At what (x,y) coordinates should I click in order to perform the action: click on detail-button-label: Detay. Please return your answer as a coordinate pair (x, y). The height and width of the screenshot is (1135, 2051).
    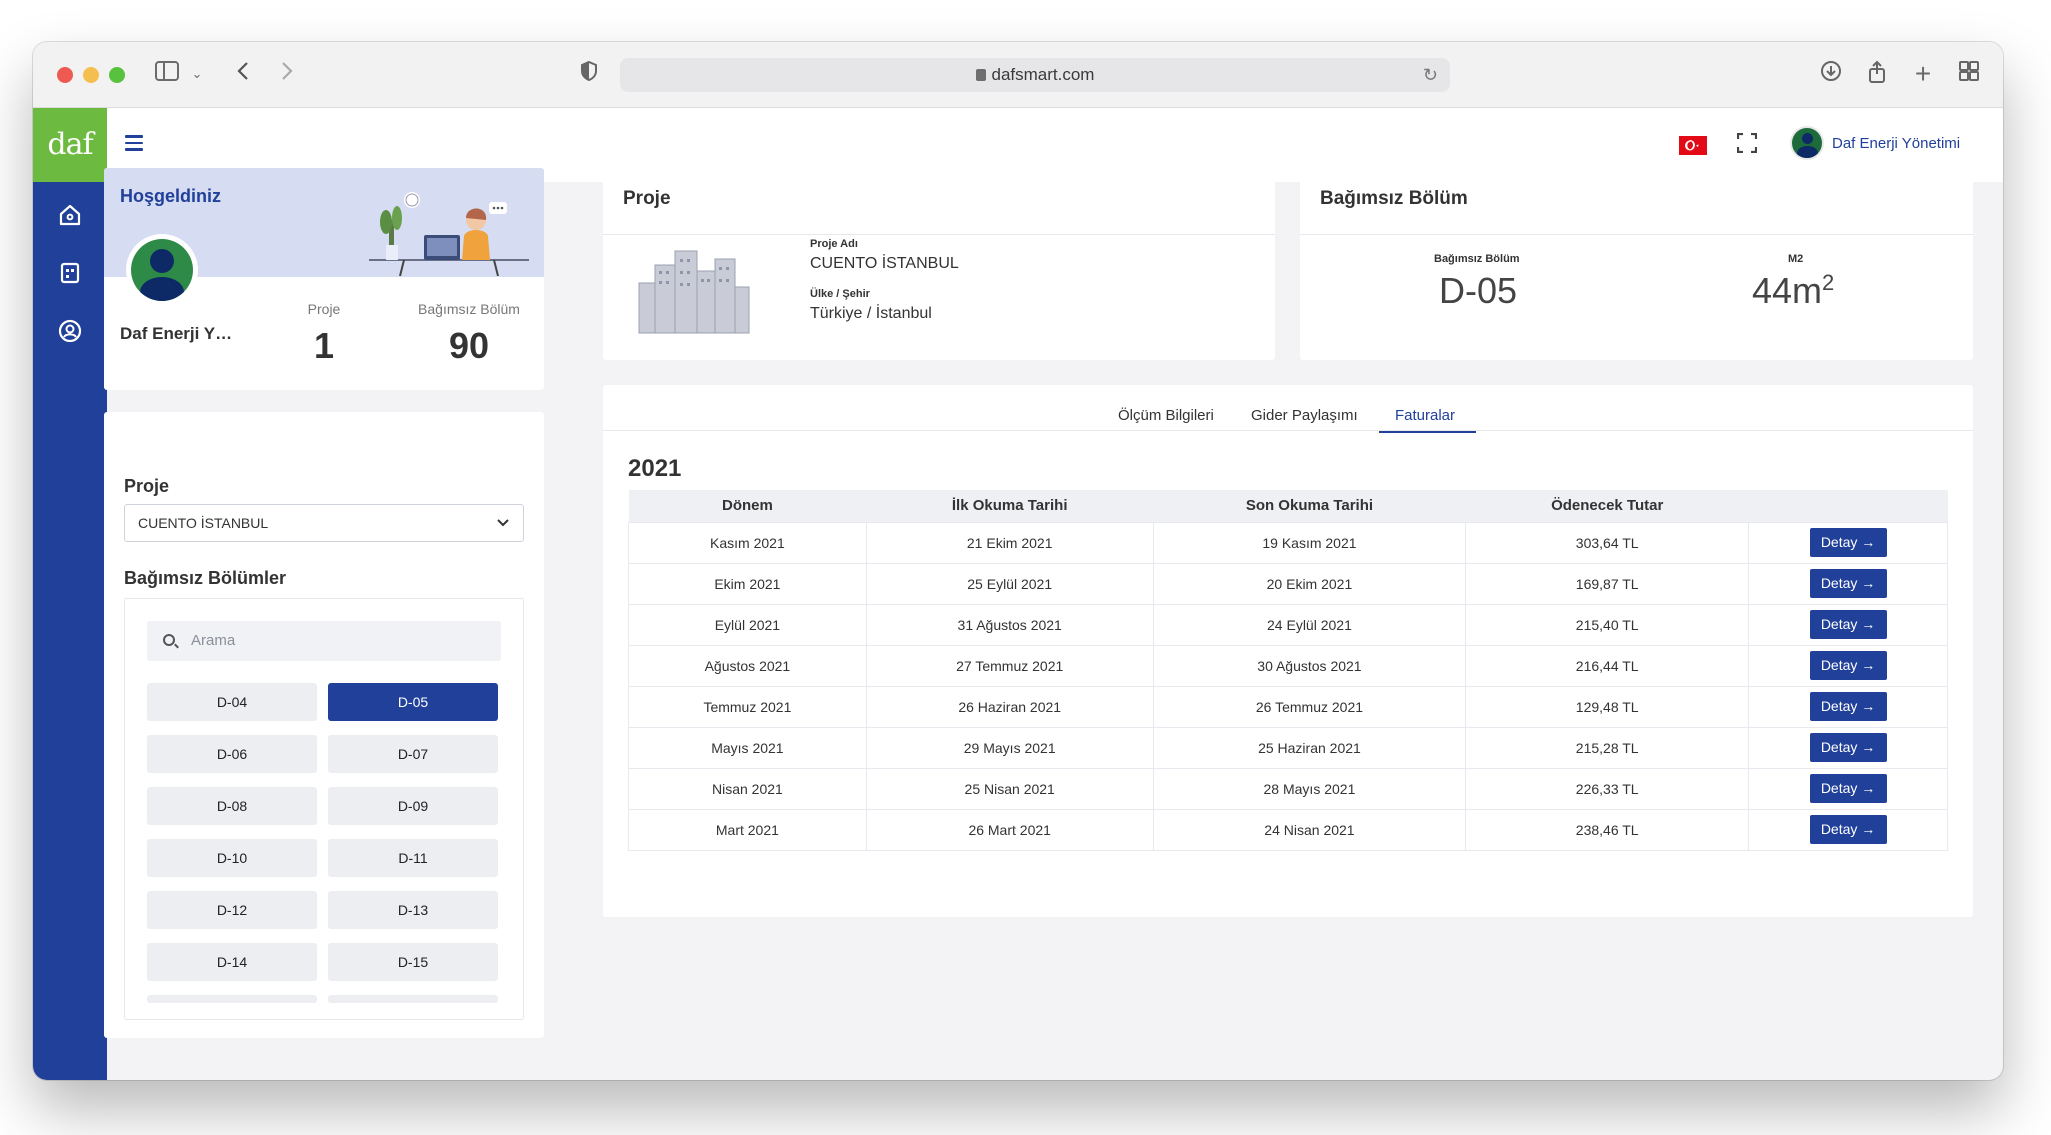
    Looking at the image, I should click on (1839, 706).